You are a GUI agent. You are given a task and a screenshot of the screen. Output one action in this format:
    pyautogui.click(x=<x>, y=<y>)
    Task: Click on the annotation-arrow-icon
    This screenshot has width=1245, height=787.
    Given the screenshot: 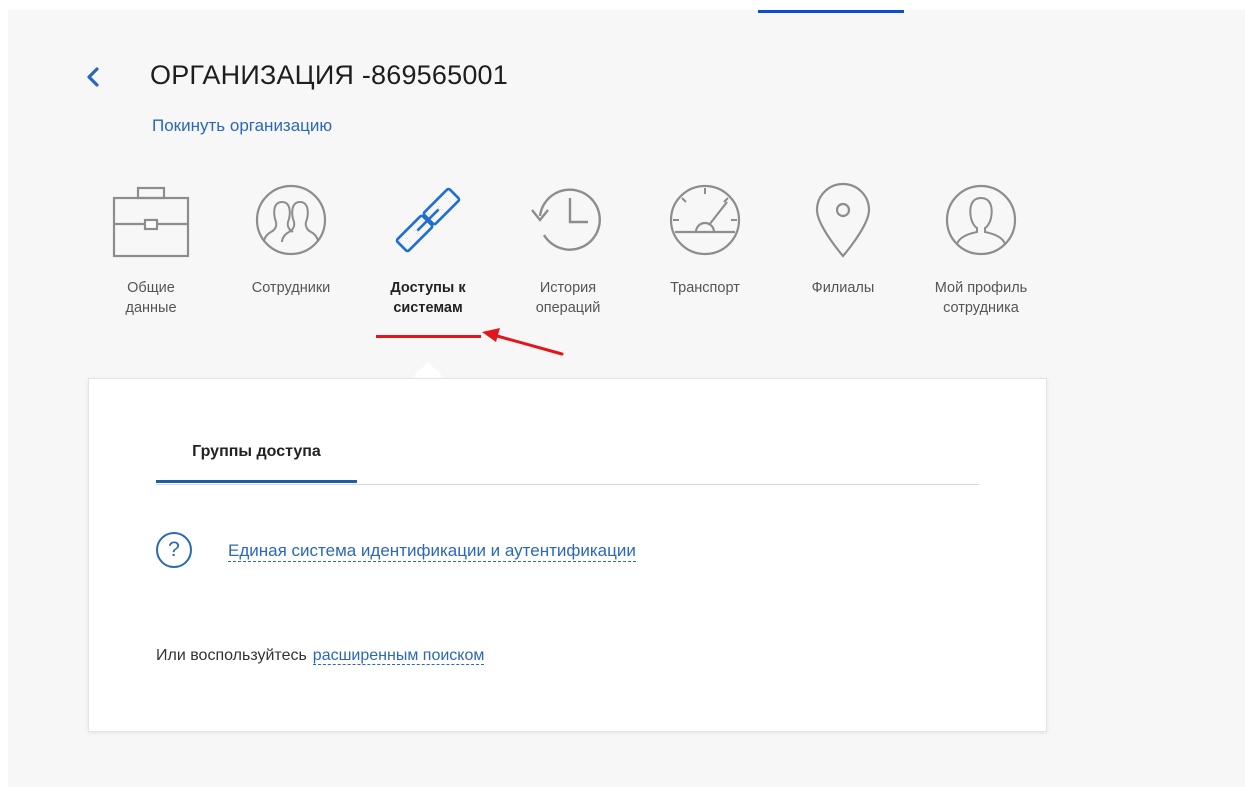 What is the action you would take?
    pyautogui.click(x=523, y=342)
    